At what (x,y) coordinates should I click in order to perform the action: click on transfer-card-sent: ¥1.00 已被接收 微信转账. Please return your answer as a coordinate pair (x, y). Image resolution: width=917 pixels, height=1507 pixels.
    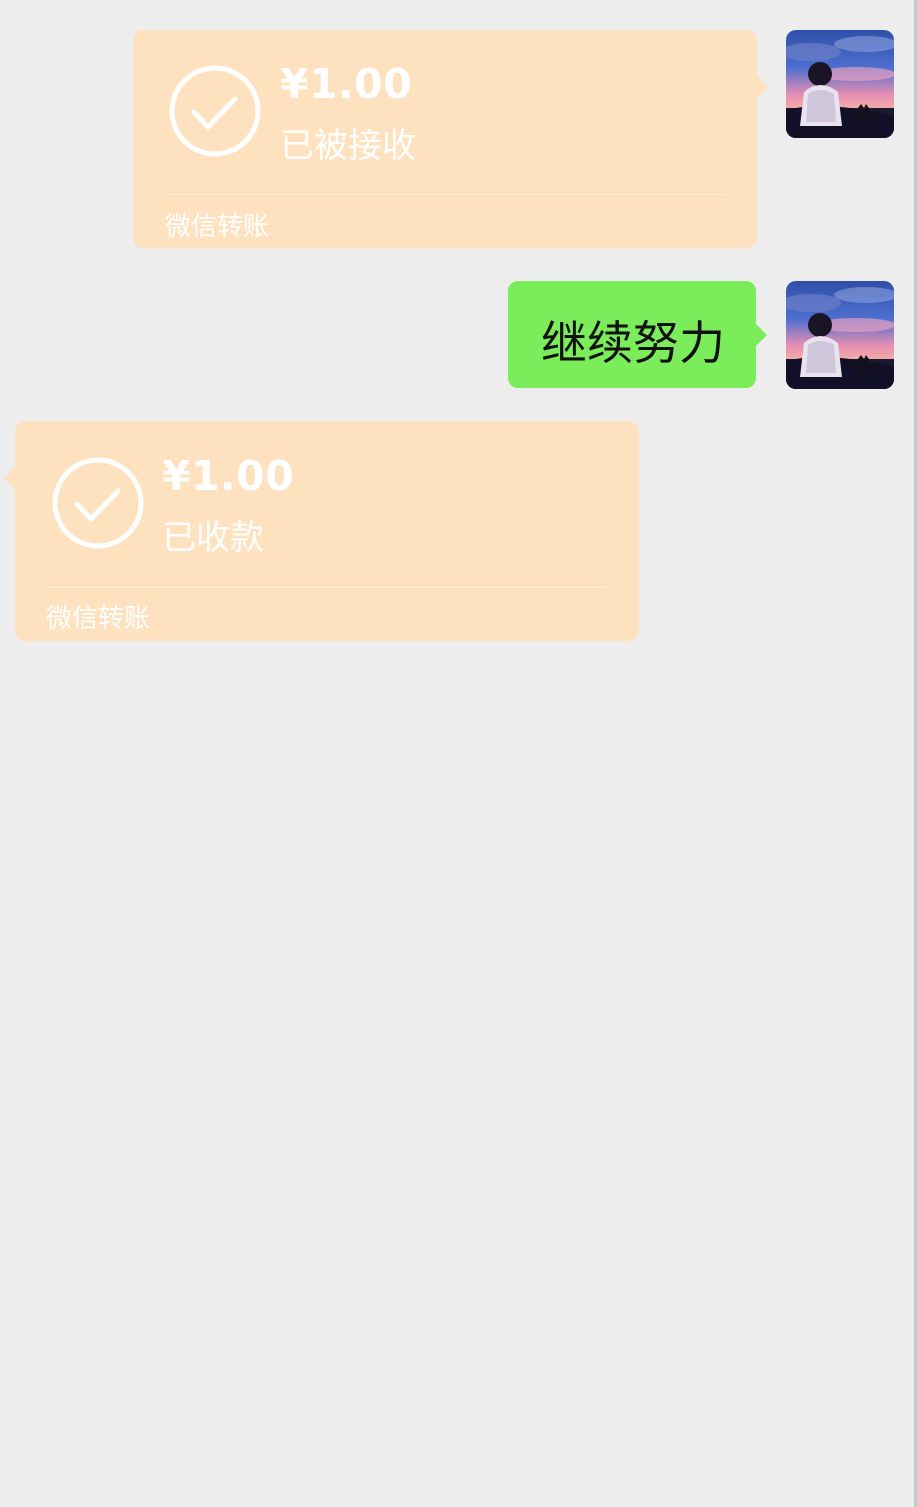
    Looking at the image, I should click on (450, 139).